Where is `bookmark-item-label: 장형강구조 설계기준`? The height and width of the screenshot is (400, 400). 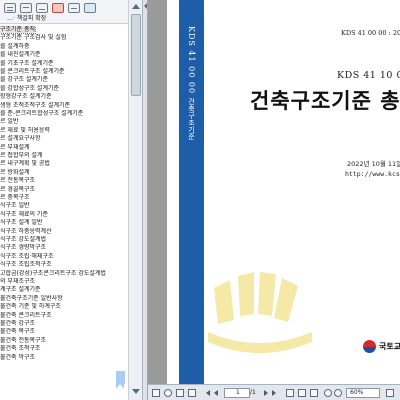
bookmark-item-label: 장형강구조 설계기준 is located at coordinates (26, 97).